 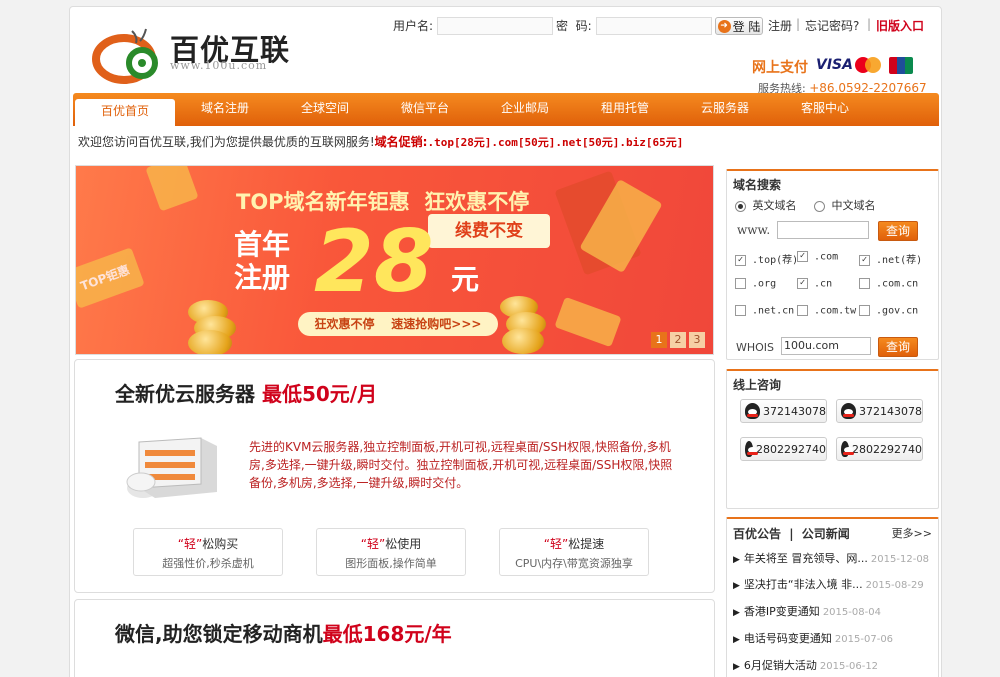 I want to click on news-item: ▶ 年关将至 冒充领导、网... 2015-12-08, so click(x=831, y=558).